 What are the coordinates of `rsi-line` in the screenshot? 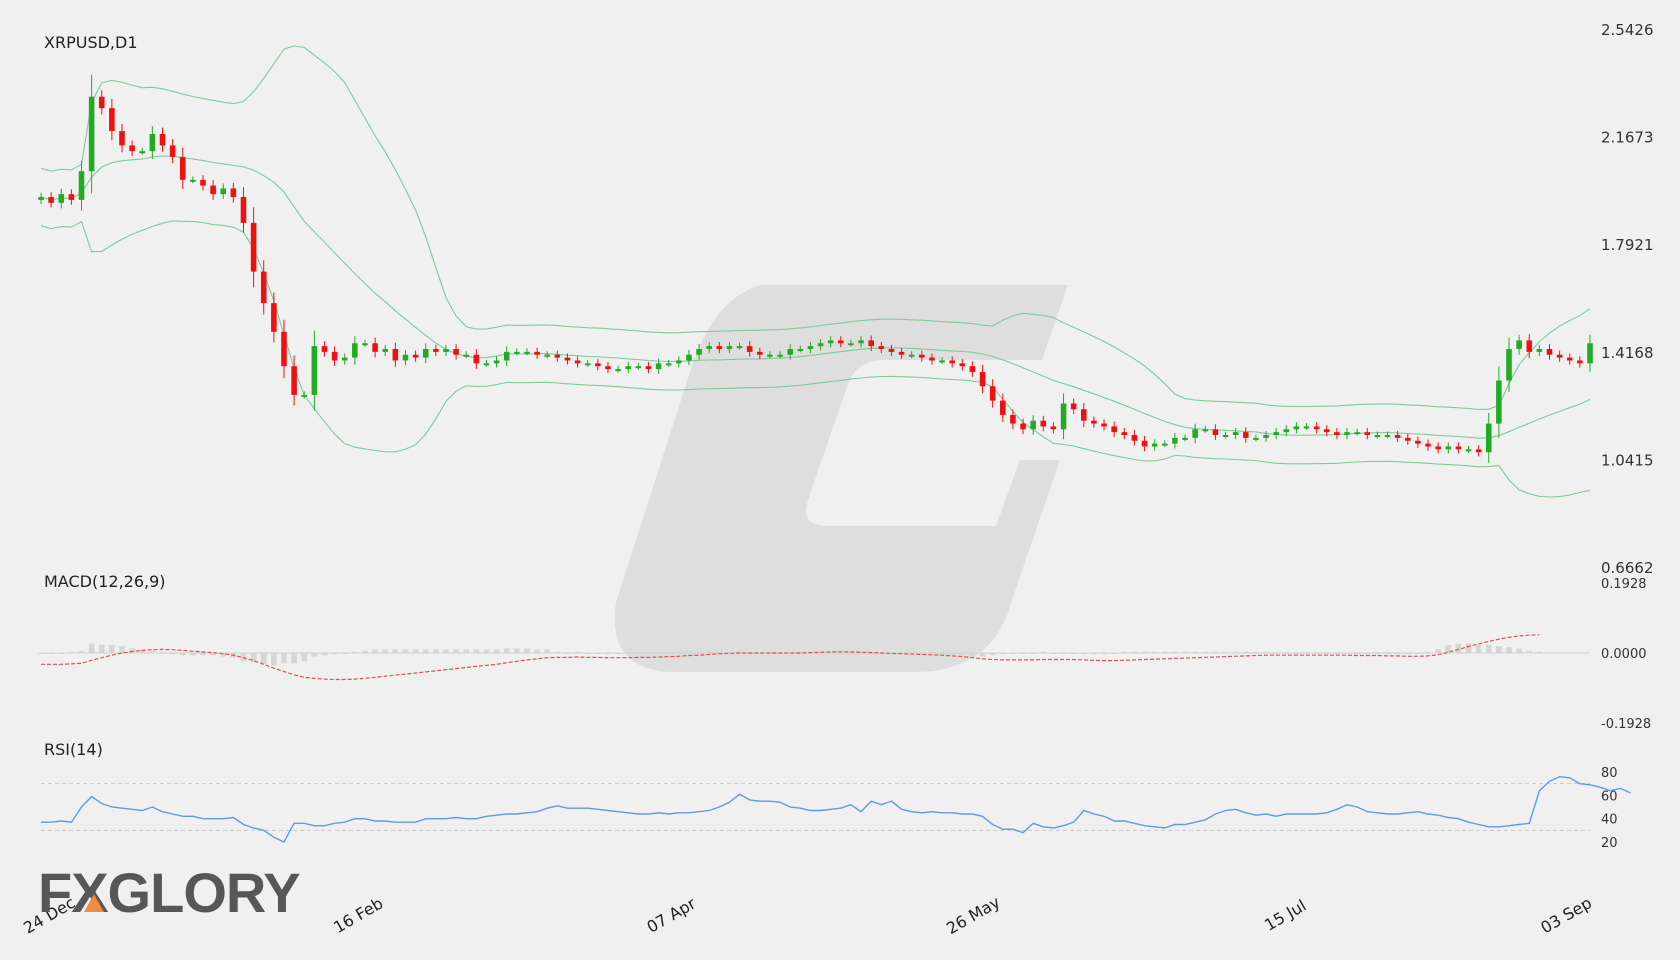 It's located at (836, 809).